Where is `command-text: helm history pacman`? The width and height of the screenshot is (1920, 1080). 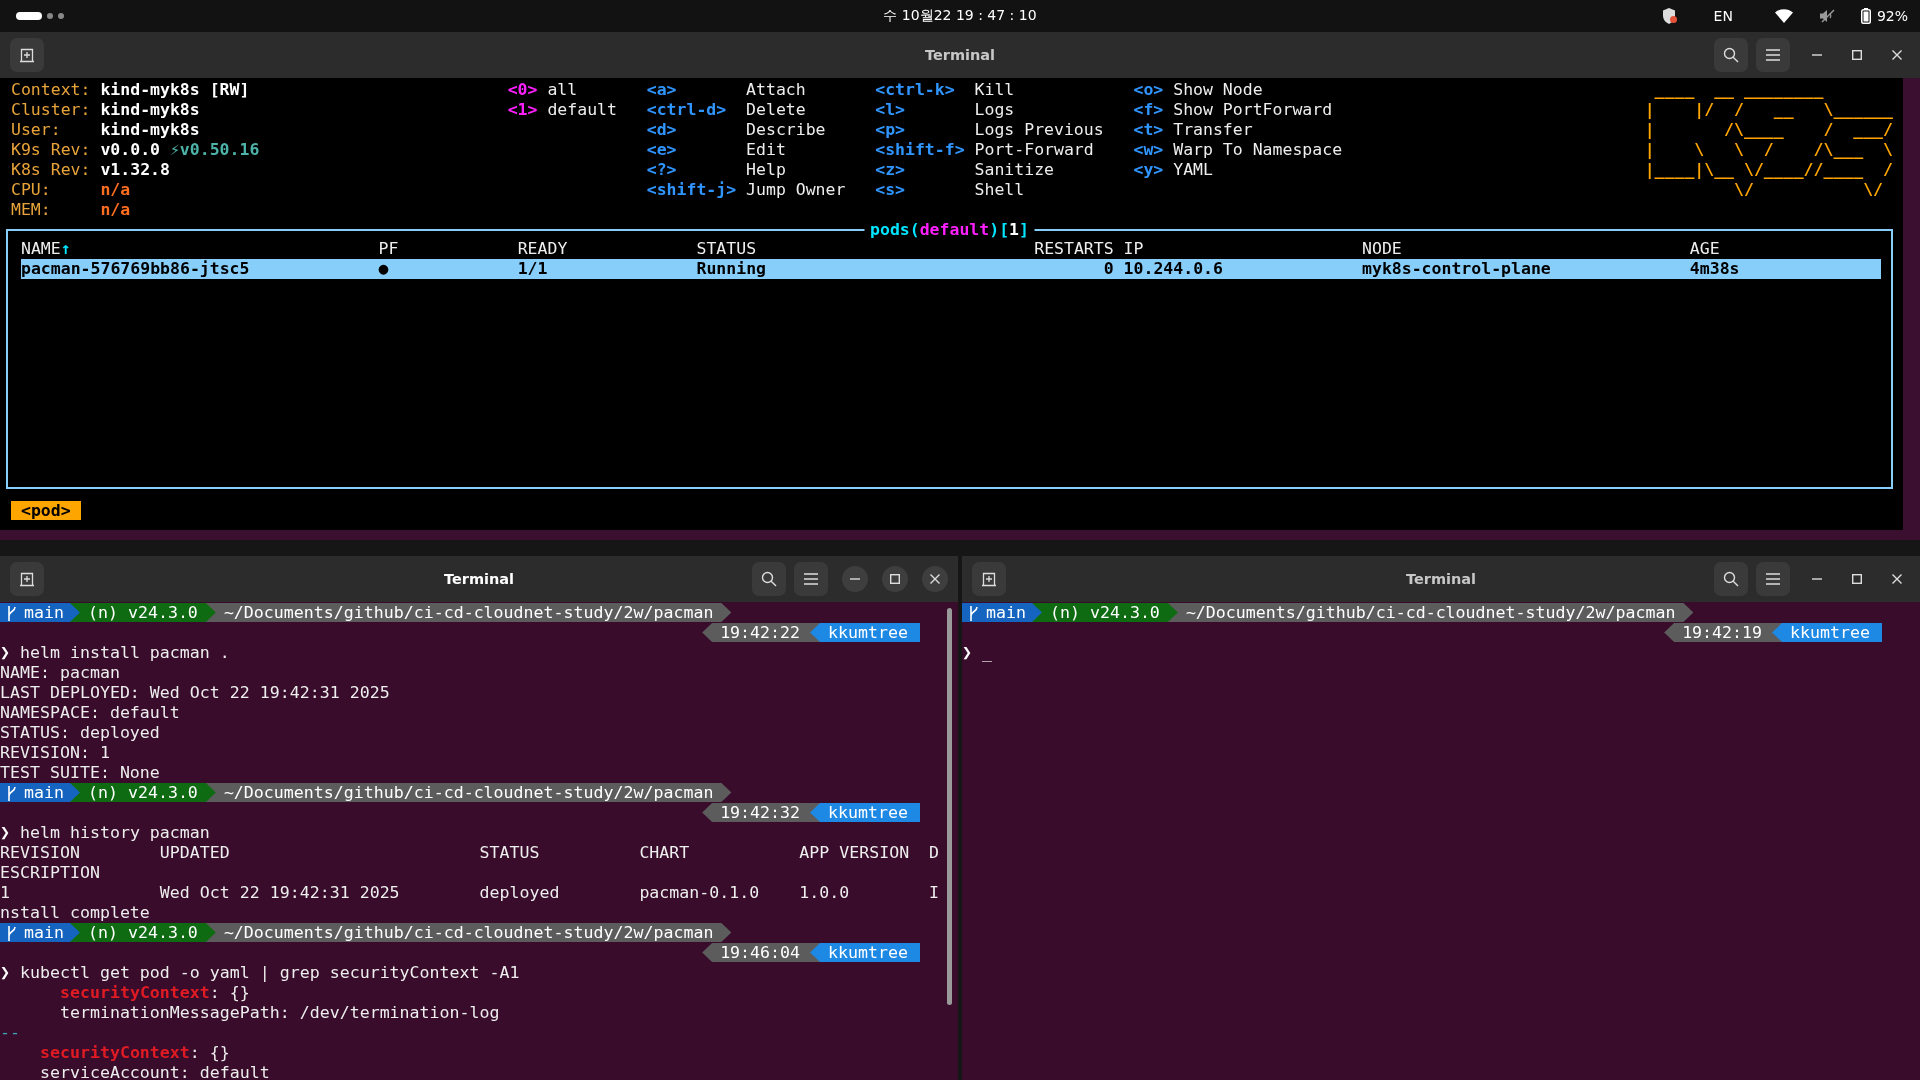 command-text: helm history pacman is located at coordinates (115, 832).